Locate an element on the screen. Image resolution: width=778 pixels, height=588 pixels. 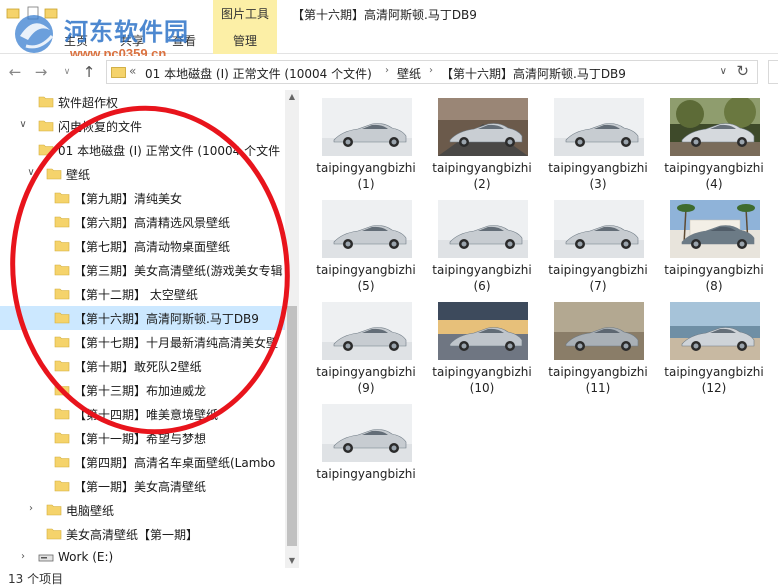
recent-locations-chevron-icon: ∨ is located at coordinates (67, 72).